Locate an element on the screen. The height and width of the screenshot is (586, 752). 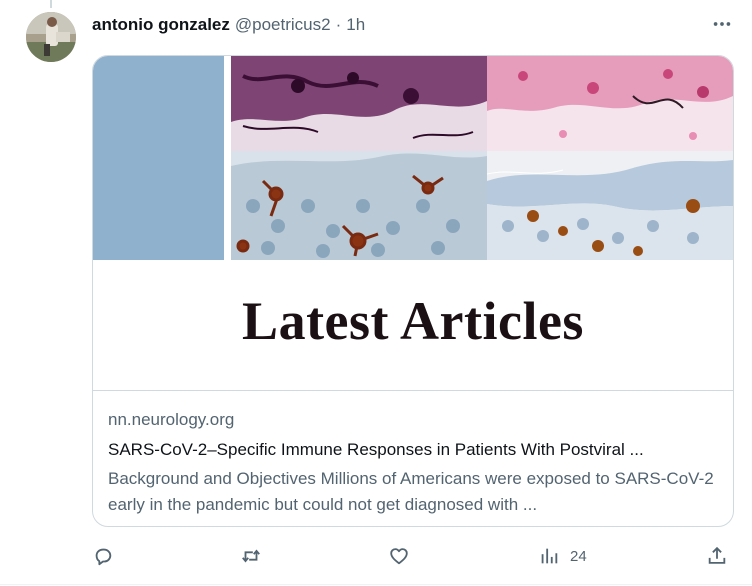
tweet-actions-bar: 24 is located at coordinates (413, 556).